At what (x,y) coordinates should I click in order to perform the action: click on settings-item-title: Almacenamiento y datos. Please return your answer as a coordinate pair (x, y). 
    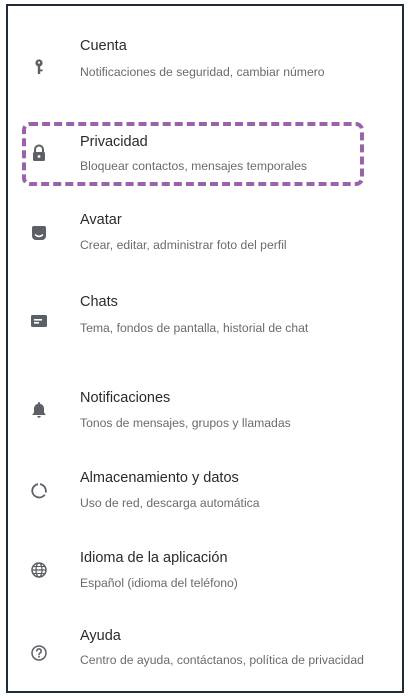
    Looking at the image, I should click on (159, 478).